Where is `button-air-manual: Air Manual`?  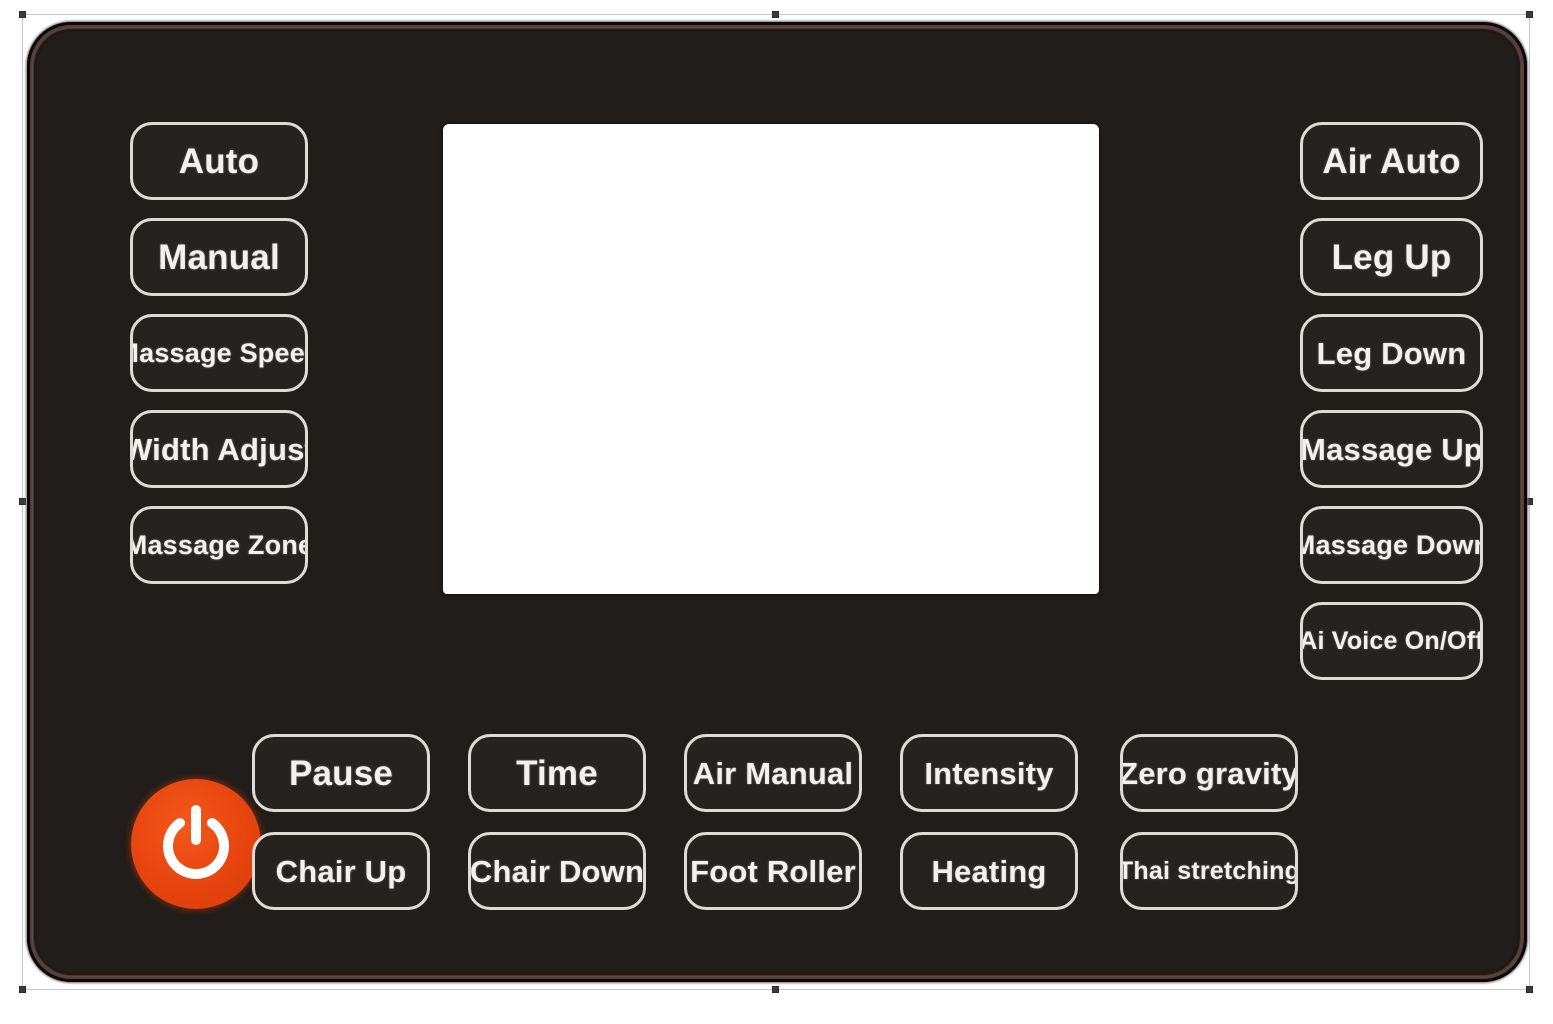
button-air-manual: Air Manual is located at coordinates (773, 773).